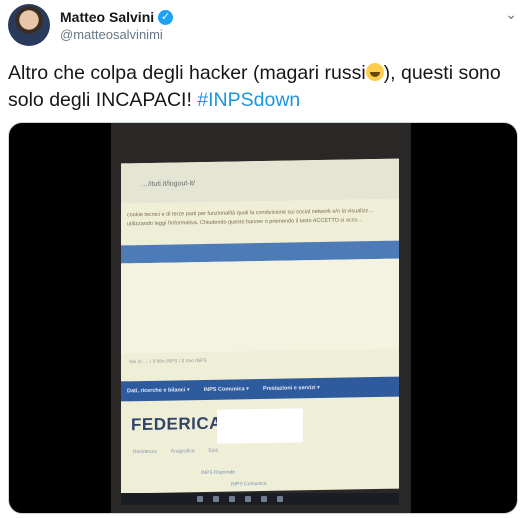 This screenshot has width=529, height=518. I want to click on sub-link: Residenza, so click(145, 452).